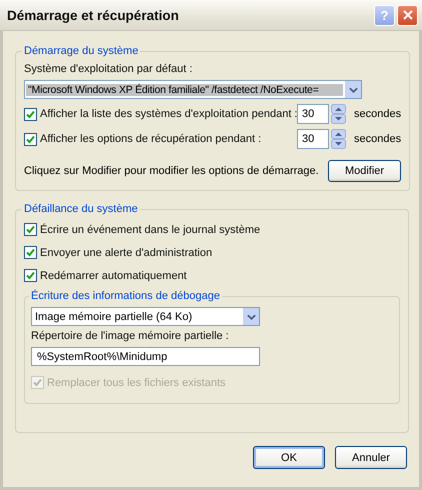 This screenshot has width=422, height=490. What do you see at coordinates (371, 457) in the screenshot?
I see `cancel-button: Annuler` at bounding box center [371, 457].